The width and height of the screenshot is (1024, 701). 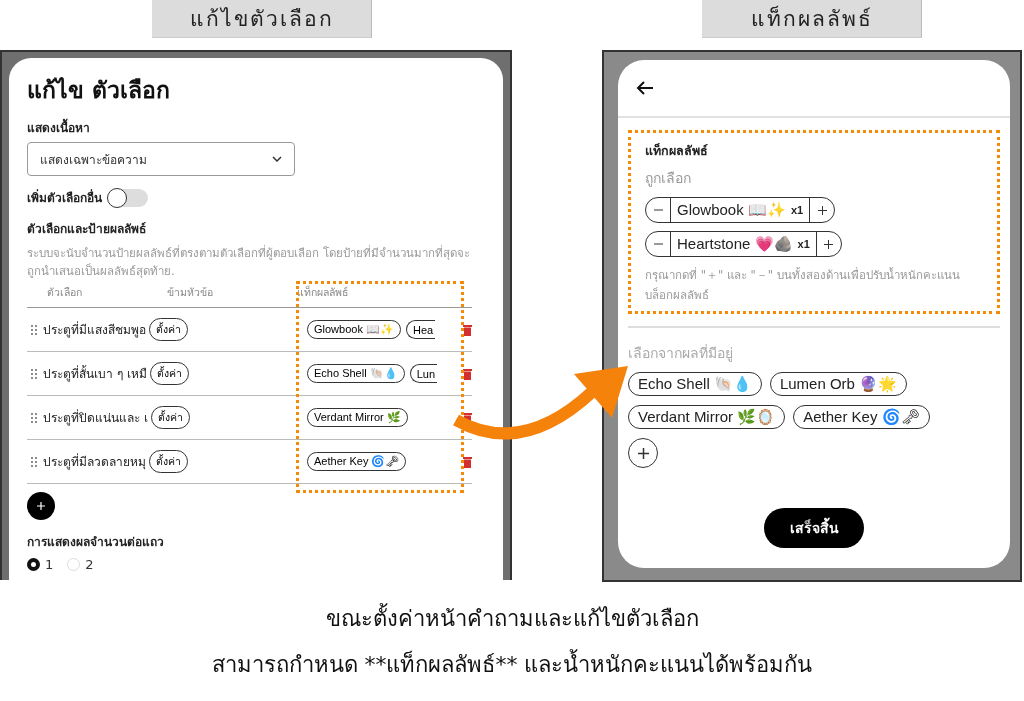 What do you see at coordinates (707, 417) in the screenshot?
I see `tag-chip: Verdant Mirror 🌿🪞` at bounding box center [707, 417].